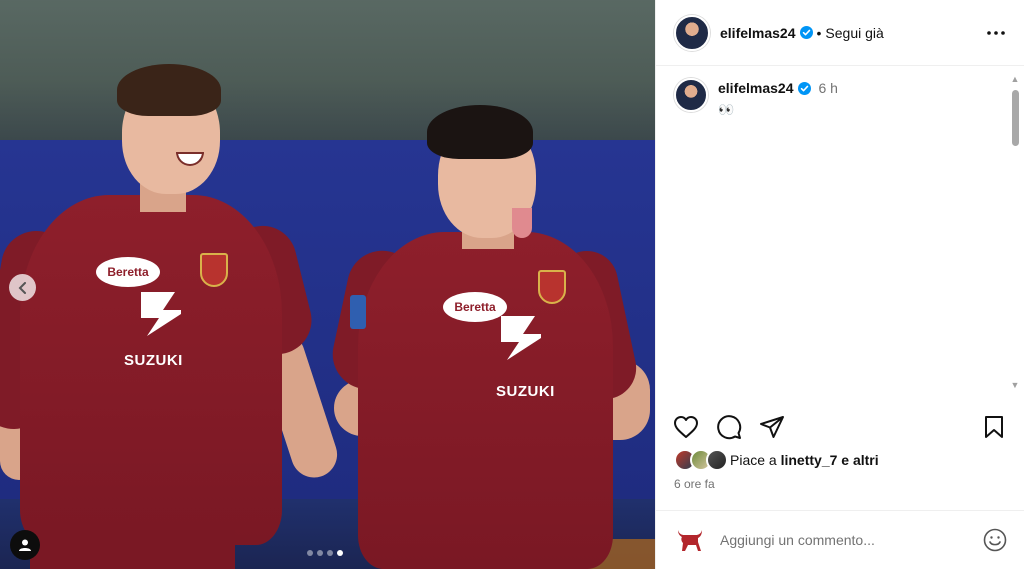  Describe the element at coordinates (701, 460) in the screenshot. I see `liker-avatars` at that location.